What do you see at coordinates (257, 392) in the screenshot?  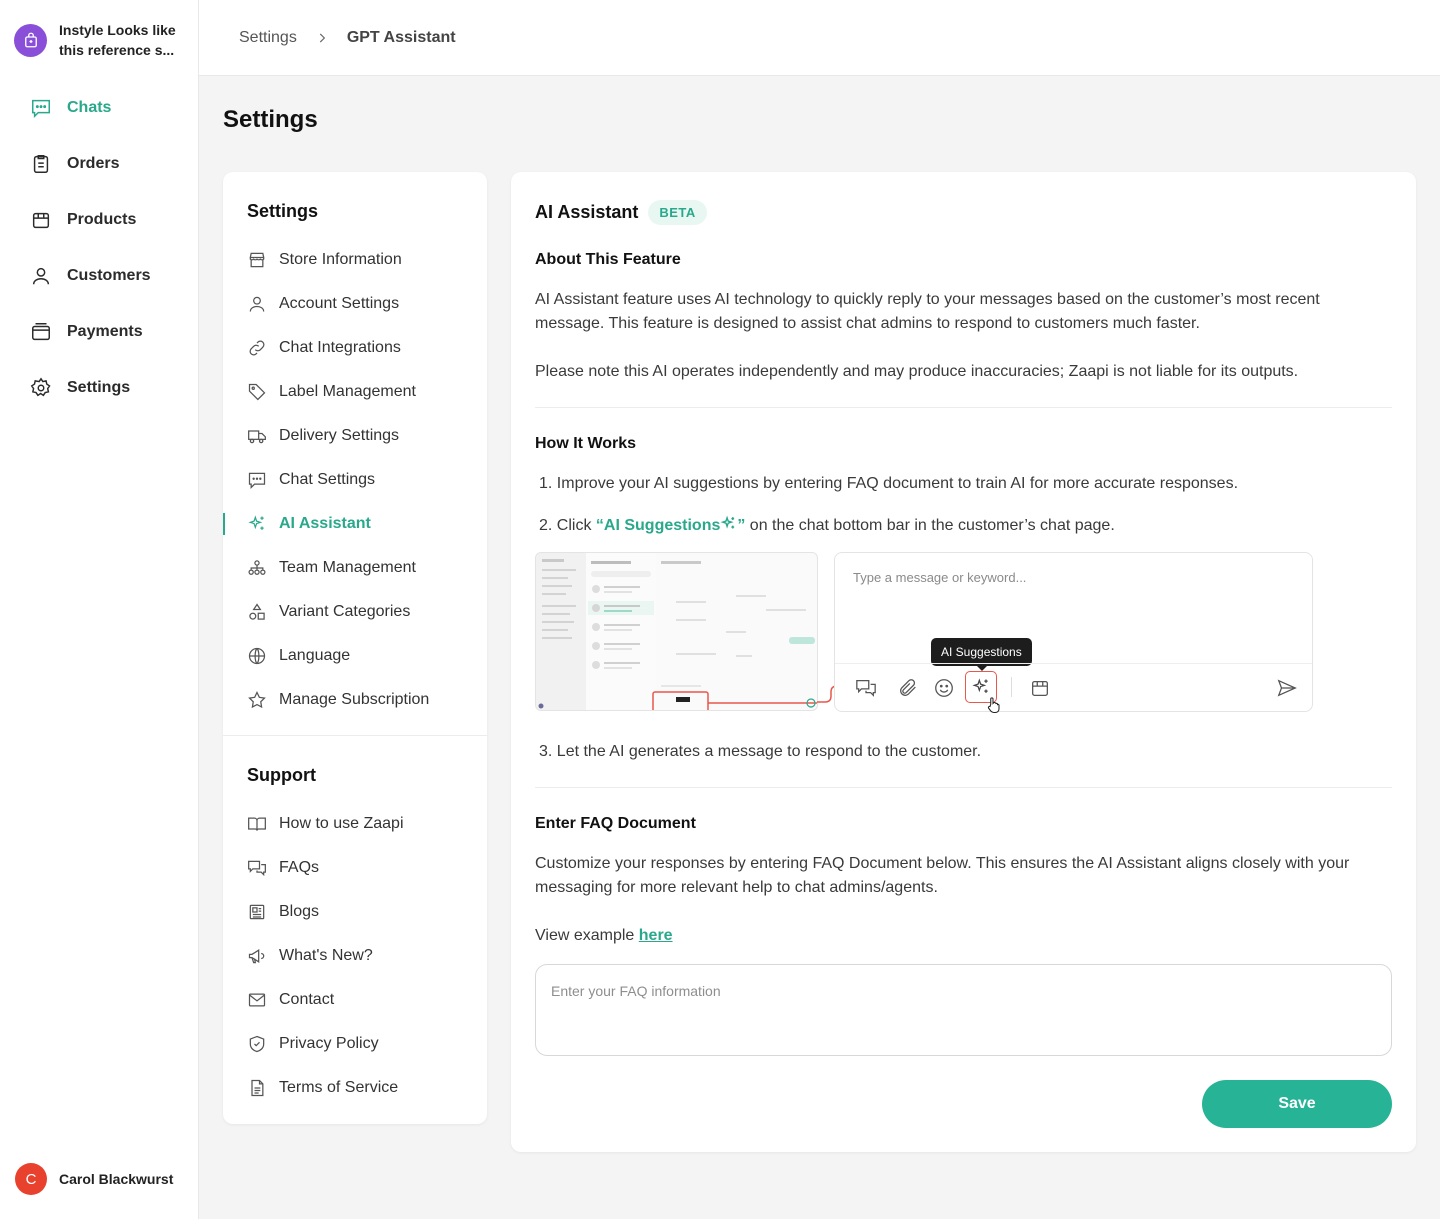 I see `tag-icon` at bounding box center [257, 392].